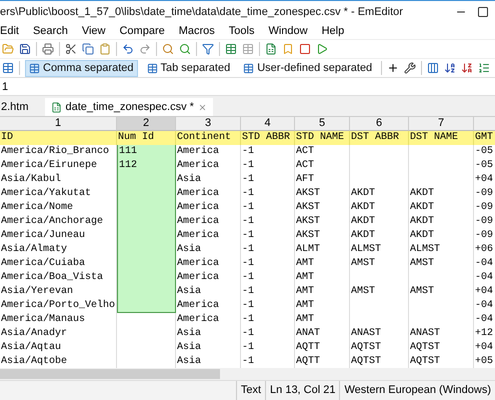 Image resolution: width=495 pixels, height=400 pixels. Describe the element at coordinates (9, 30) in the screenshot. I see `menu-item: Edit` at that location.